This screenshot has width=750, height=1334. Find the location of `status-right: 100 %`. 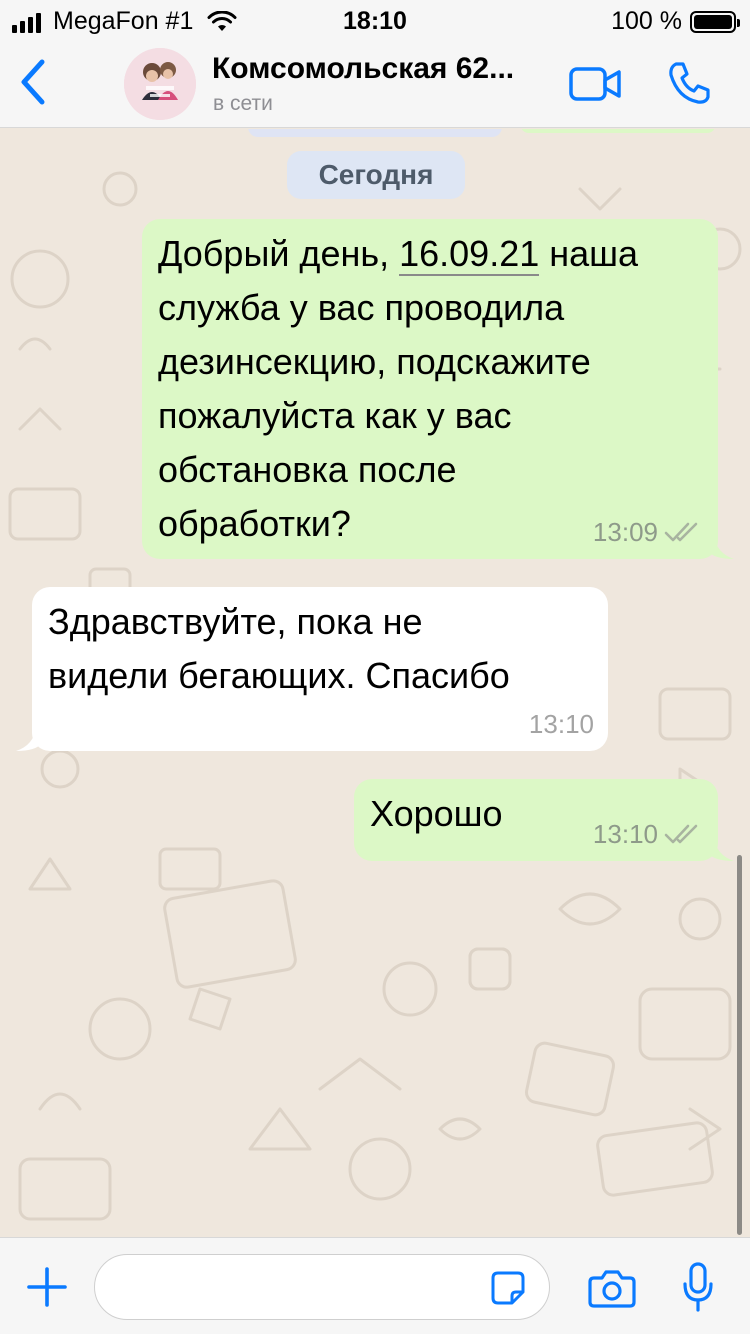

status-right: 100 % is located at coordinates (675, 21).